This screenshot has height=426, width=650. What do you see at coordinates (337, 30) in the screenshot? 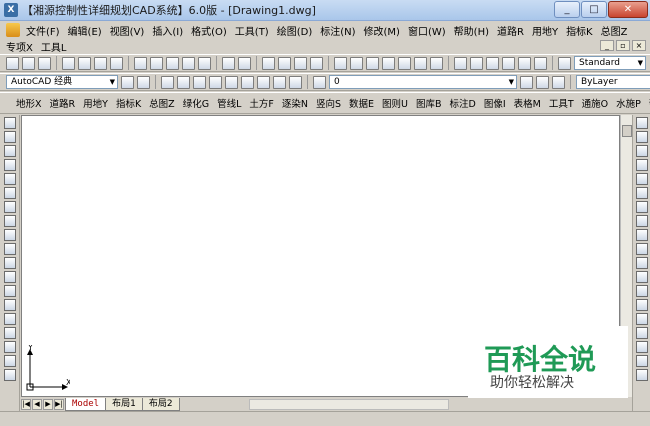
I see `menu-dimension: 标注(N)` at bounding box center [337, 30].